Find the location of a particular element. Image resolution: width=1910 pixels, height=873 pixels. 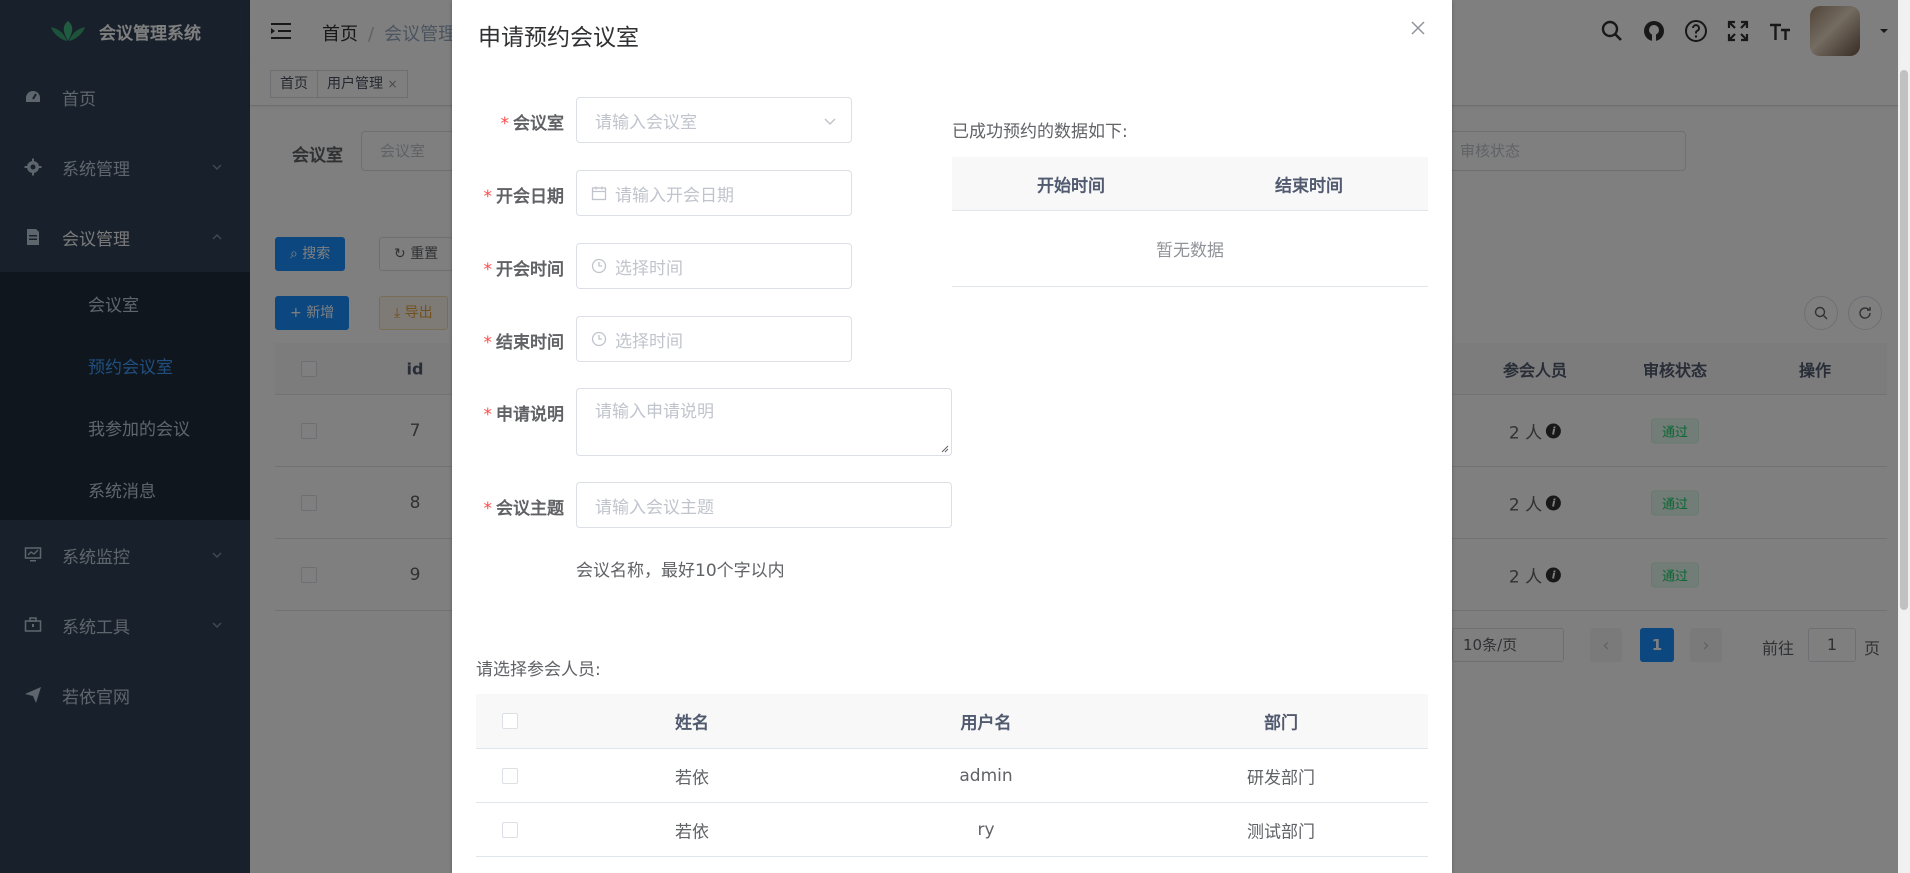

booked-caption: 已成功预约的数据如下: is located at coordinates (1040, 132).